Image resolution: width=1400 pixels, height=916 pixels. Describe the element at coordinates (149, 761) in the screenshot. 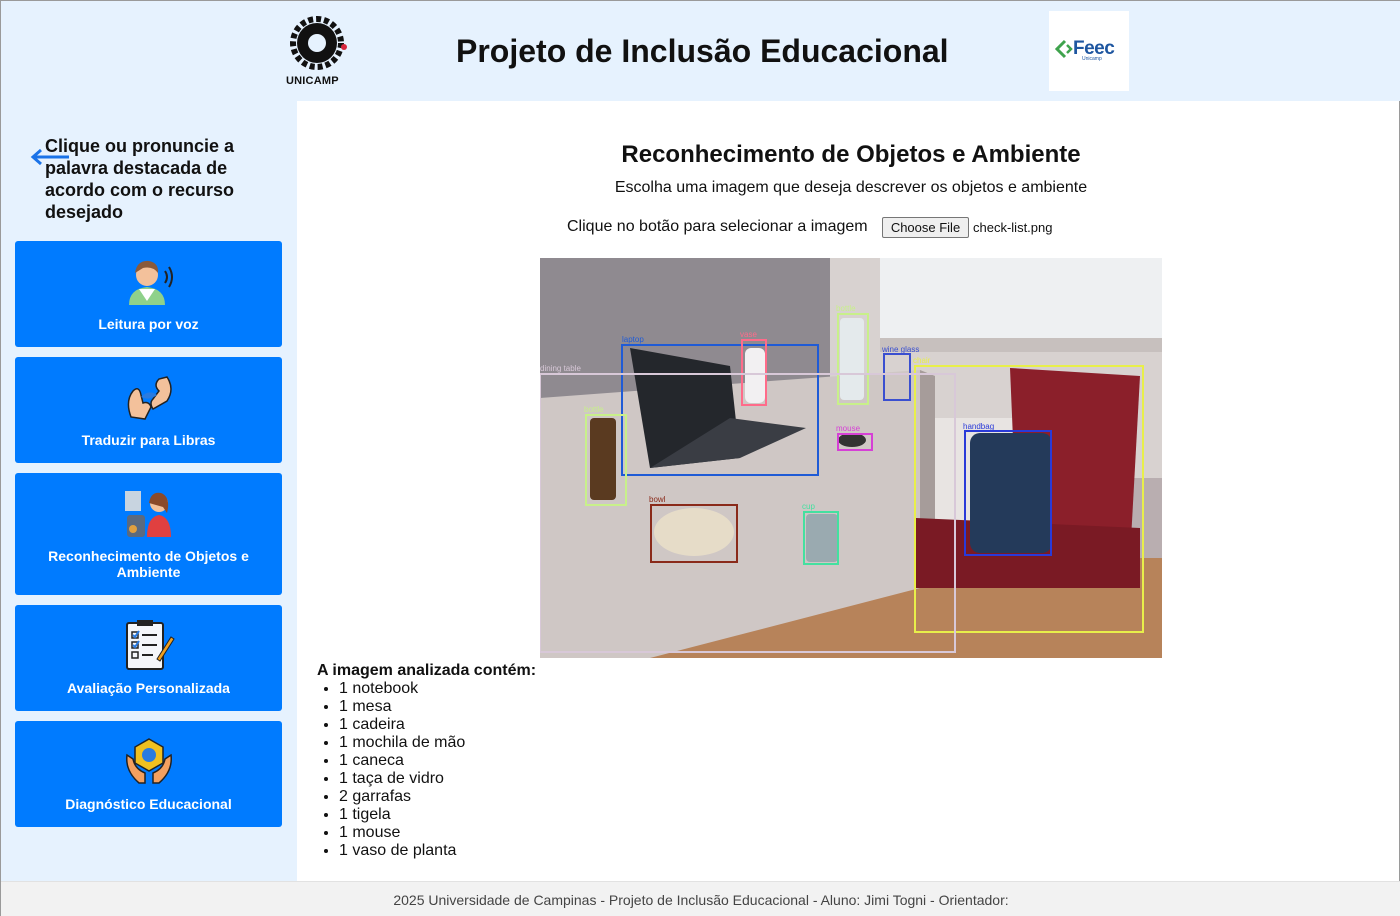

I see `hands-diagnosis-icon` at that location.